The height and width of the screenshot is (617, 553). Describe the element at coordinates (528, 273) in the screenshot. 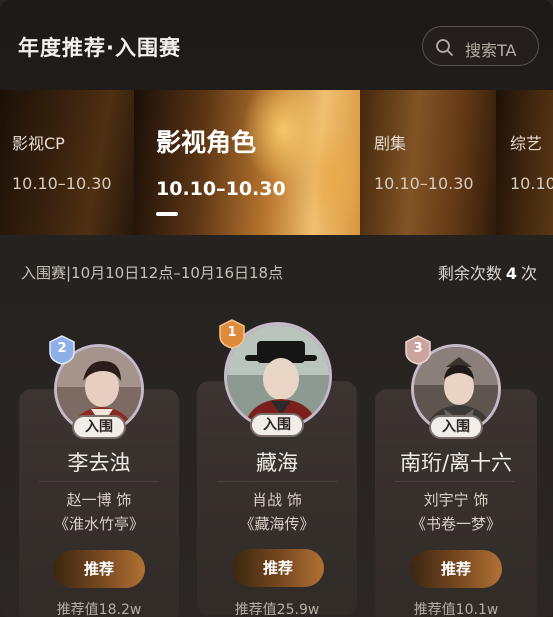

I see `remaining-unit: 次` at that location.